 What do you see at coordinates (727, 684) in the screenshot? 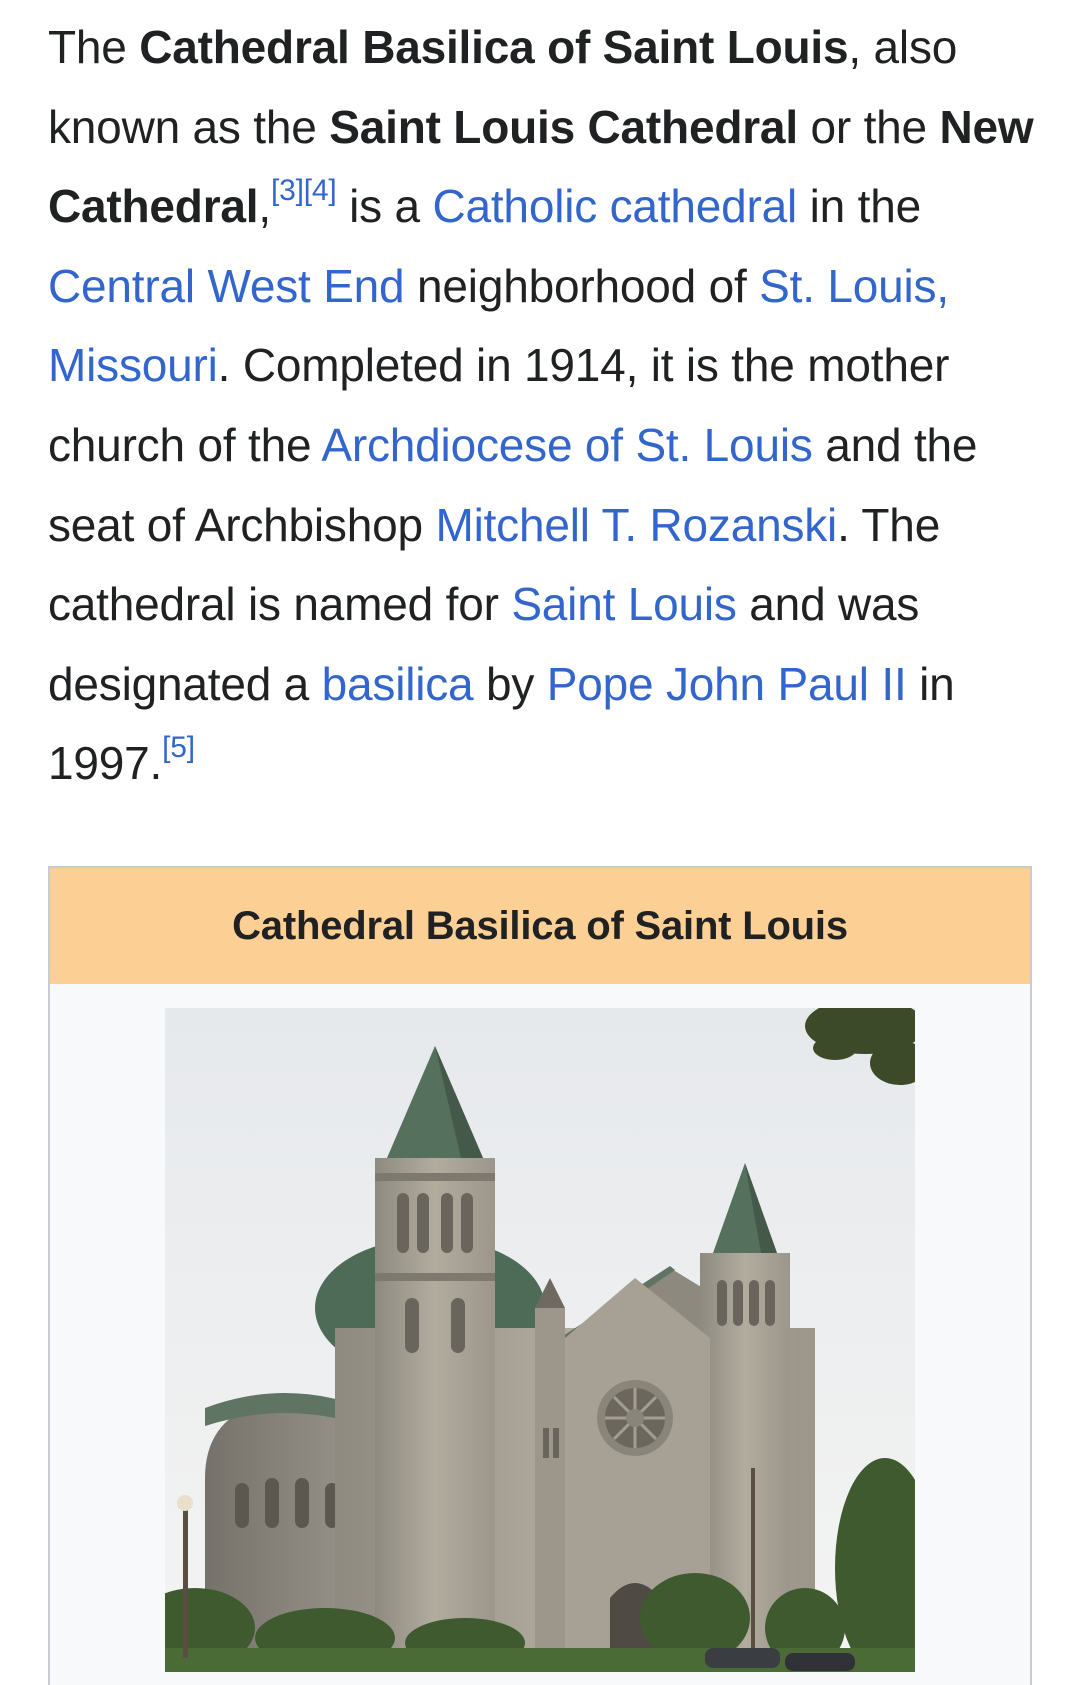
I see `link-pope-john-paul-ii: Pope John Paul II` at bounding box center [727, 684].